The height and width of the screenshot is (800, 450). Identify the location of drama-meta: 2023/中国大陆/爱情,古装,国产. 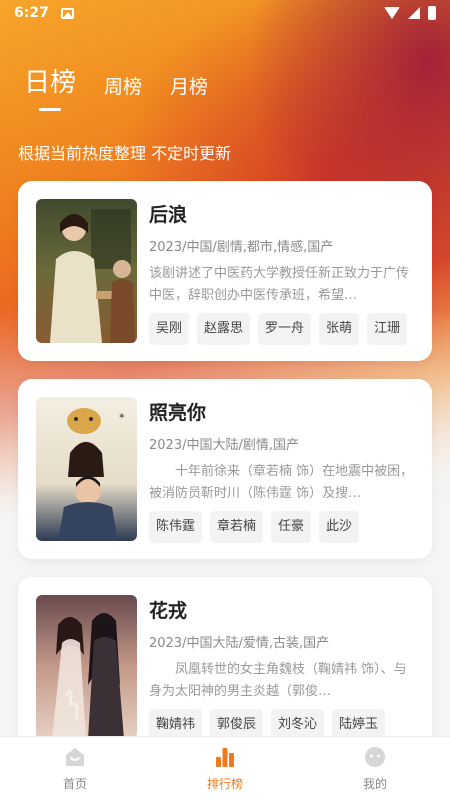
(239, 643).